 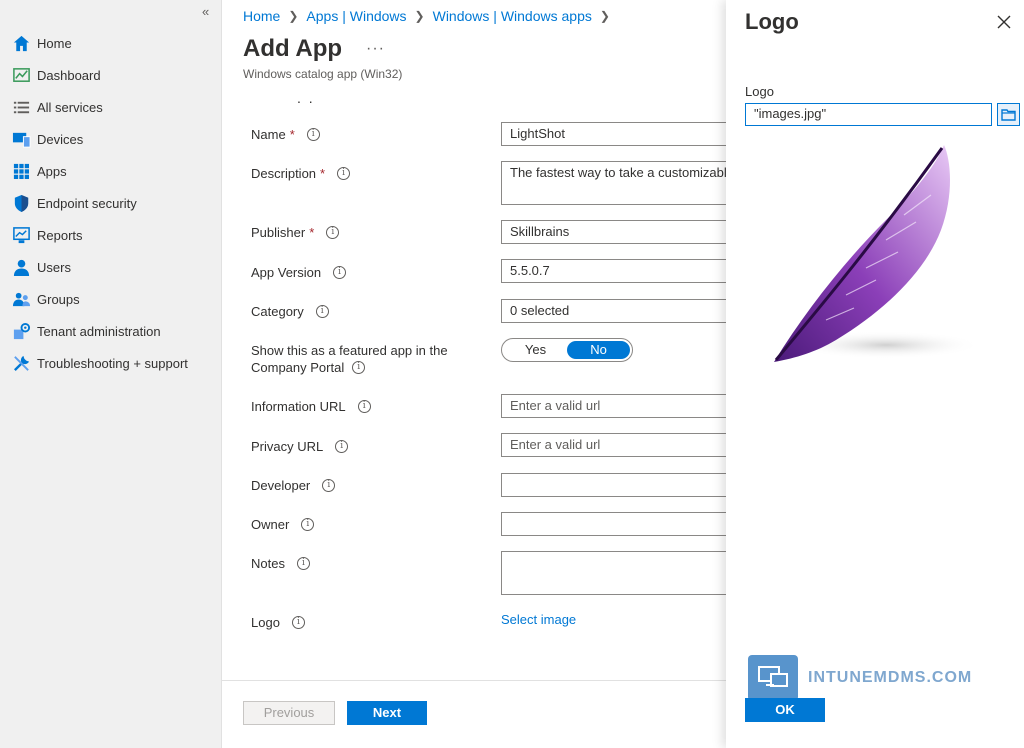 What do you see at coordinates (114, 235) in the screenshot?
I see `sidebar-item-reports: Reports` at bounding box center [114, 235].